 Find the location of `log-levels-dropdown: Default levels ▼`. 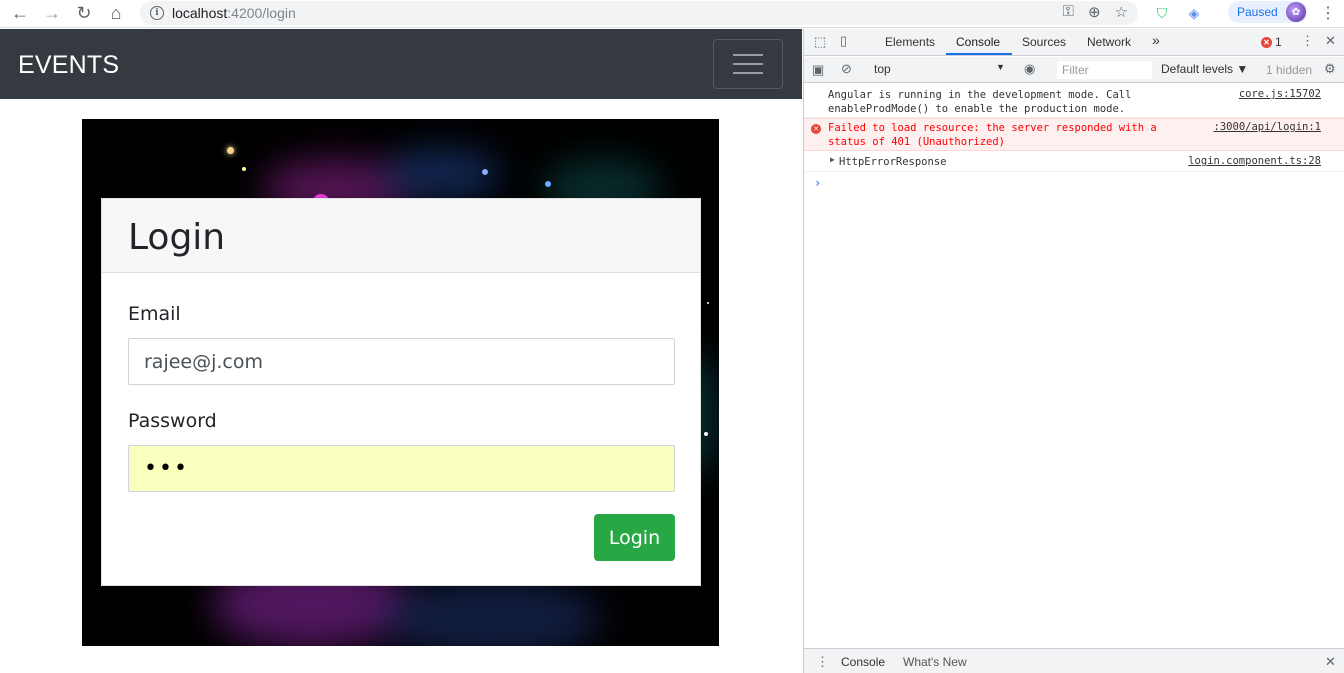

log-levels-dropdown: Default levels ▼ is located at coordinates (1204, 69).